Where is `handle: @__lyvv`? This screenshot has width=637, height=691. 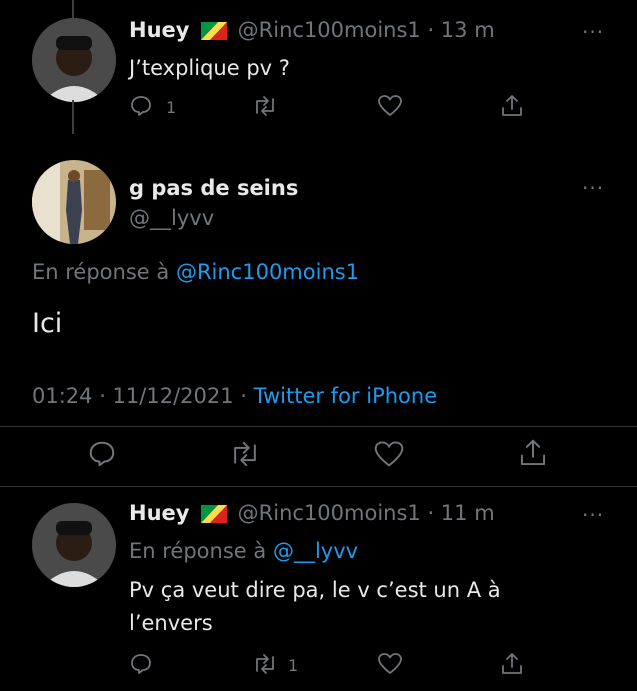
handle: @__lyvv is located at coordinates (171, 218).